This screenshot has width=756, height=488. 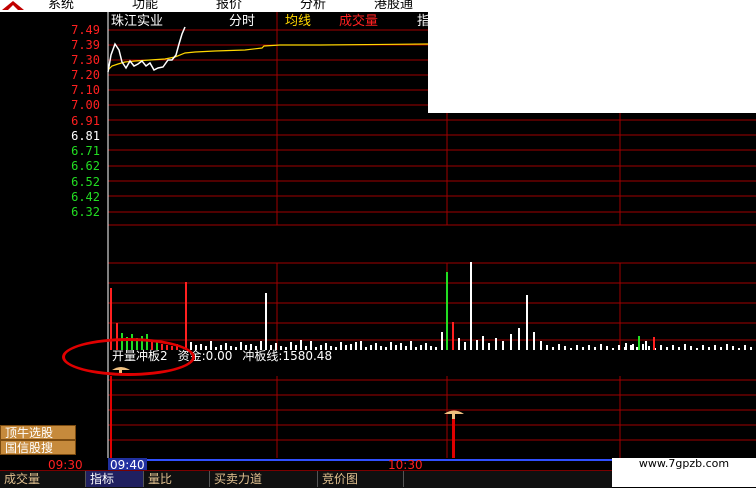 What do you see at coordinates (264, 479) in the screenshot?
I see `tab-buy-sell-force: 买卖力道` at bounding box center [264, 479].